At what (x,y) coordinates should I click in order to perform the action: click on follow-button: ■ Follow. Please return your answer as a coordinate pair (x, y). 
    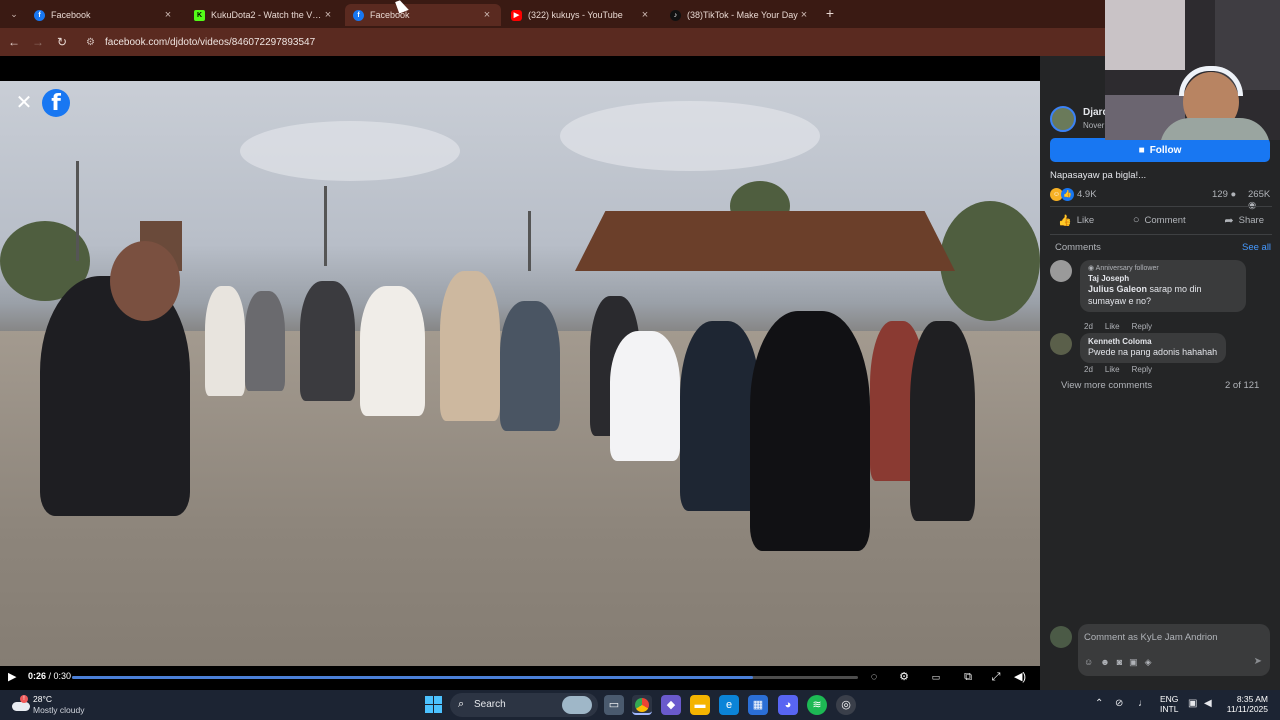
    Looking at the image, I should click on (1160, 150).